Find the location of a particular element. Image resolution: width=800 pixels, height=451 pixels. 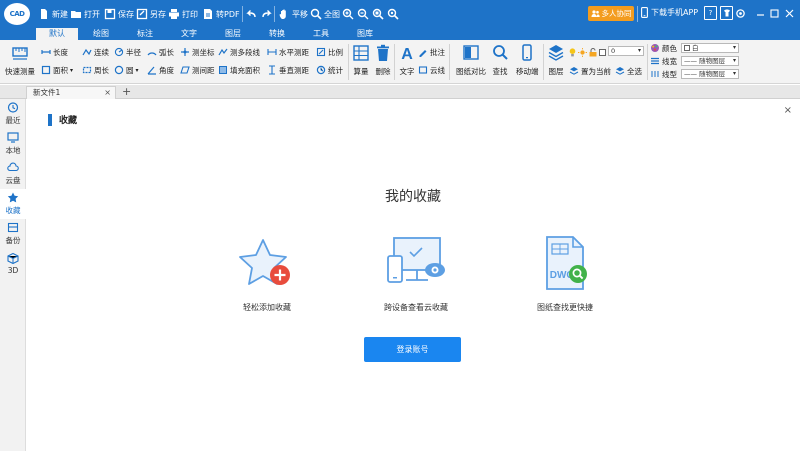

save-as-button: 另存 is located at coordinates (151, 14).